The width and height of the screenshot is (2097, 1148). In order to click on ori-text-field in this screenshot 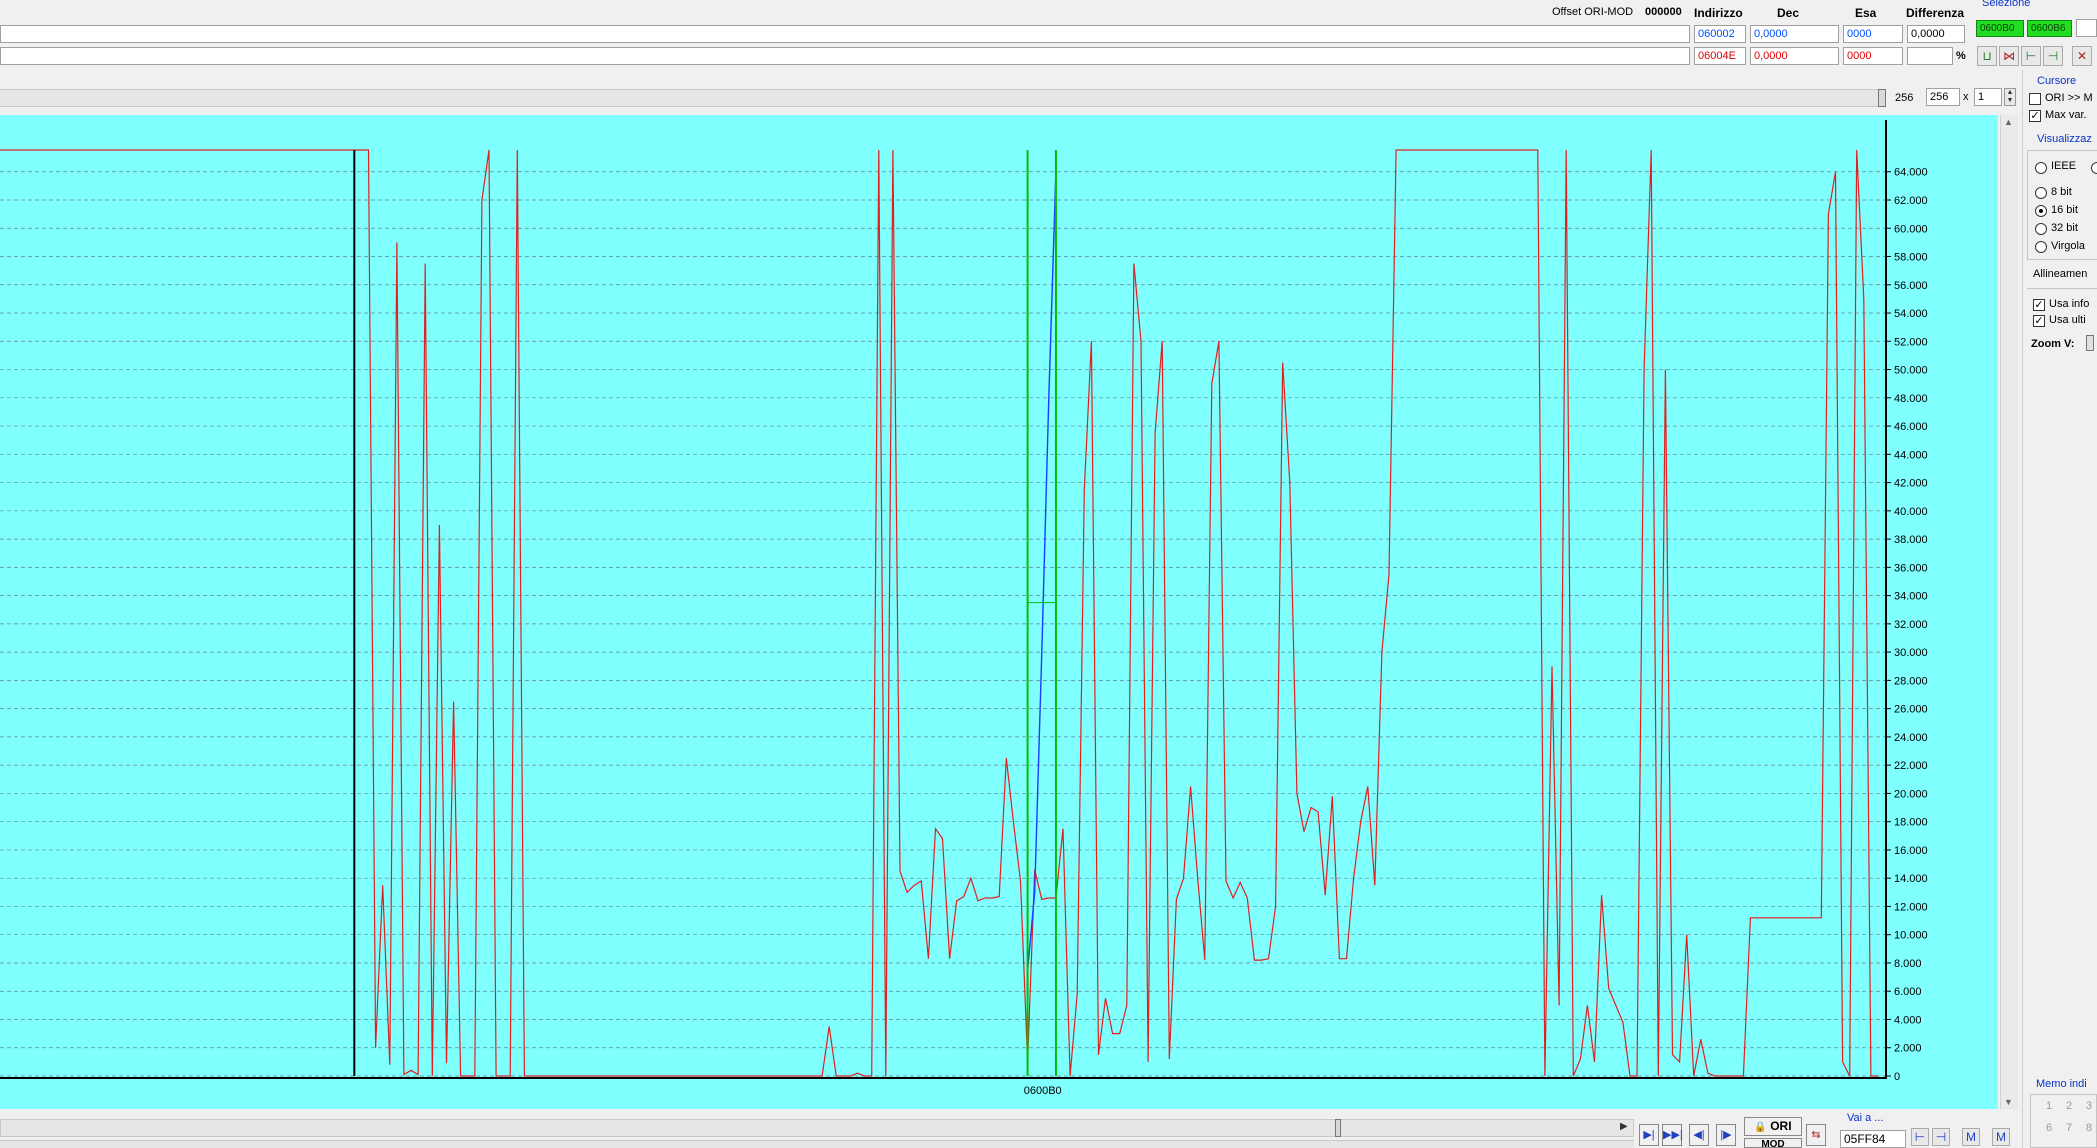, I will do `click(845, 34)`.